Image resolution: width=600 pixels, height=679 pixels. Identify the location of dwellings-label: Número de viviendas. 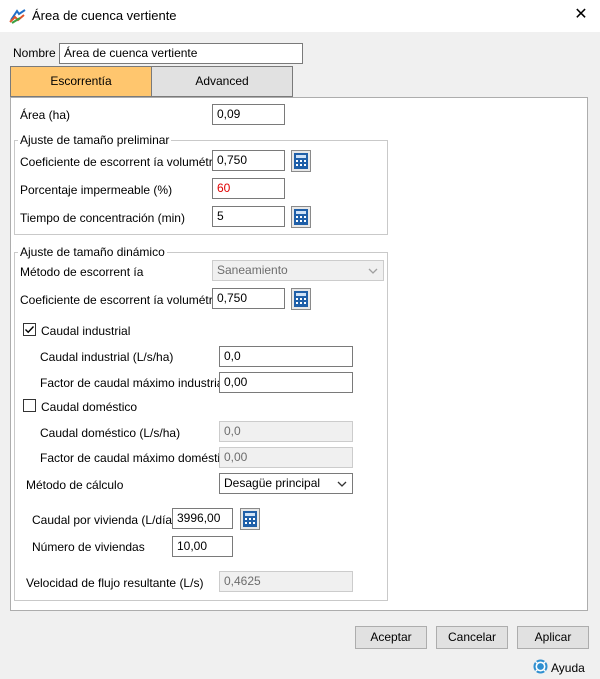
(88, 547).